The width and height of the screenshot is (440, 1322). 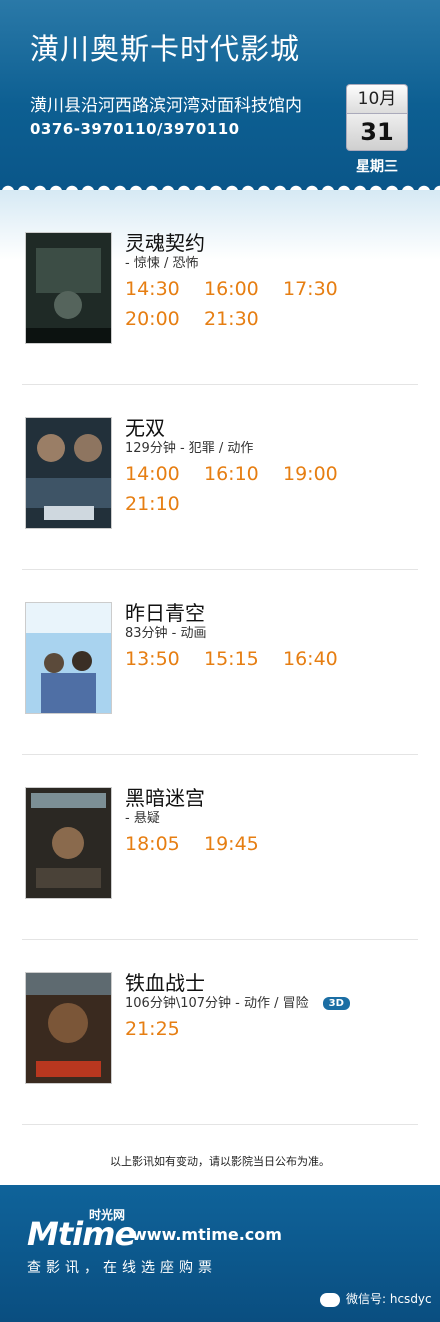 What do you see at coordinates (389, 1299) in the screenshot?
I see `wechat-text: 微信号: hcsdyc` at bounding box center [389, 1299].